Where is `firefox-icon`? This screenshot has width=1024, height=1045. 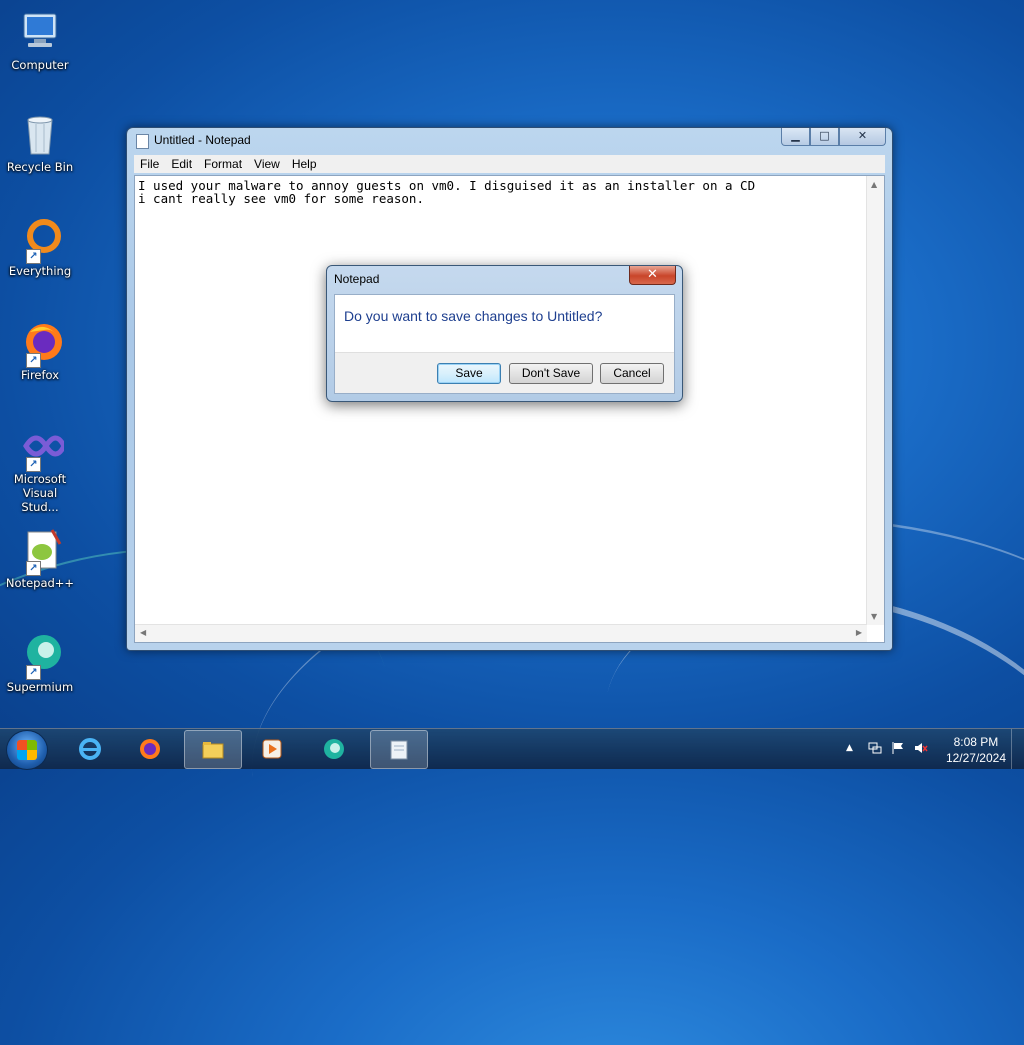 firefox-icon is located at coordinates (150, 749).